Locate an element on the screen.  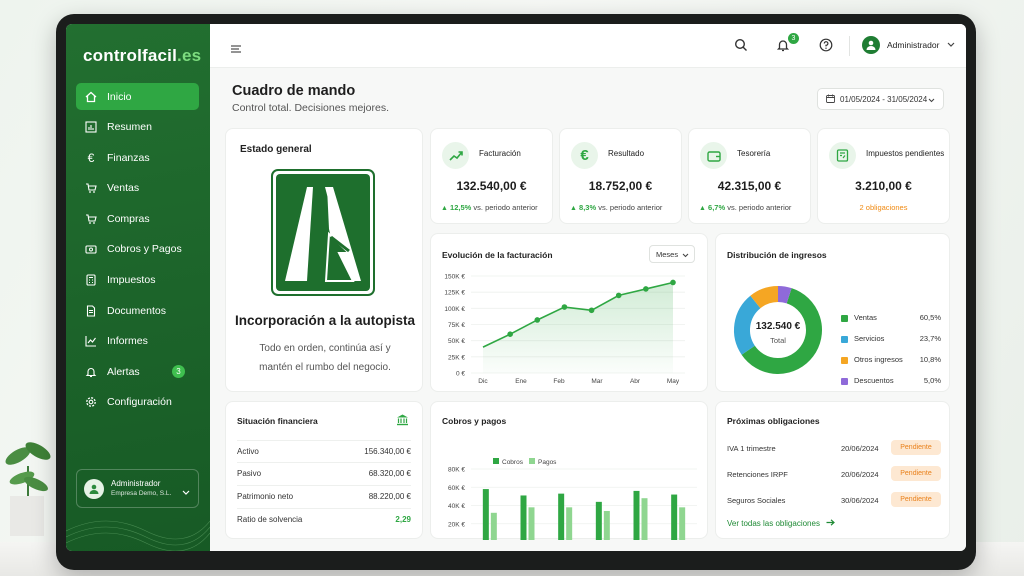
kpi-label: Resultado is located at coordinates (626, 153).